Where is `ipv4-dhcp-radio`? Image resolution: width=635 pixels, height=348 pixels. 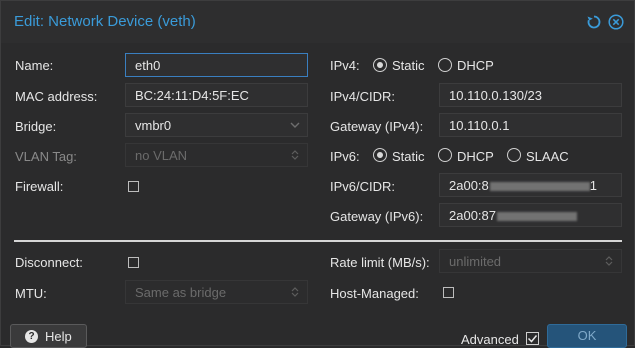
ipv4-dhcp-radio is located at coordinates (445, 65).